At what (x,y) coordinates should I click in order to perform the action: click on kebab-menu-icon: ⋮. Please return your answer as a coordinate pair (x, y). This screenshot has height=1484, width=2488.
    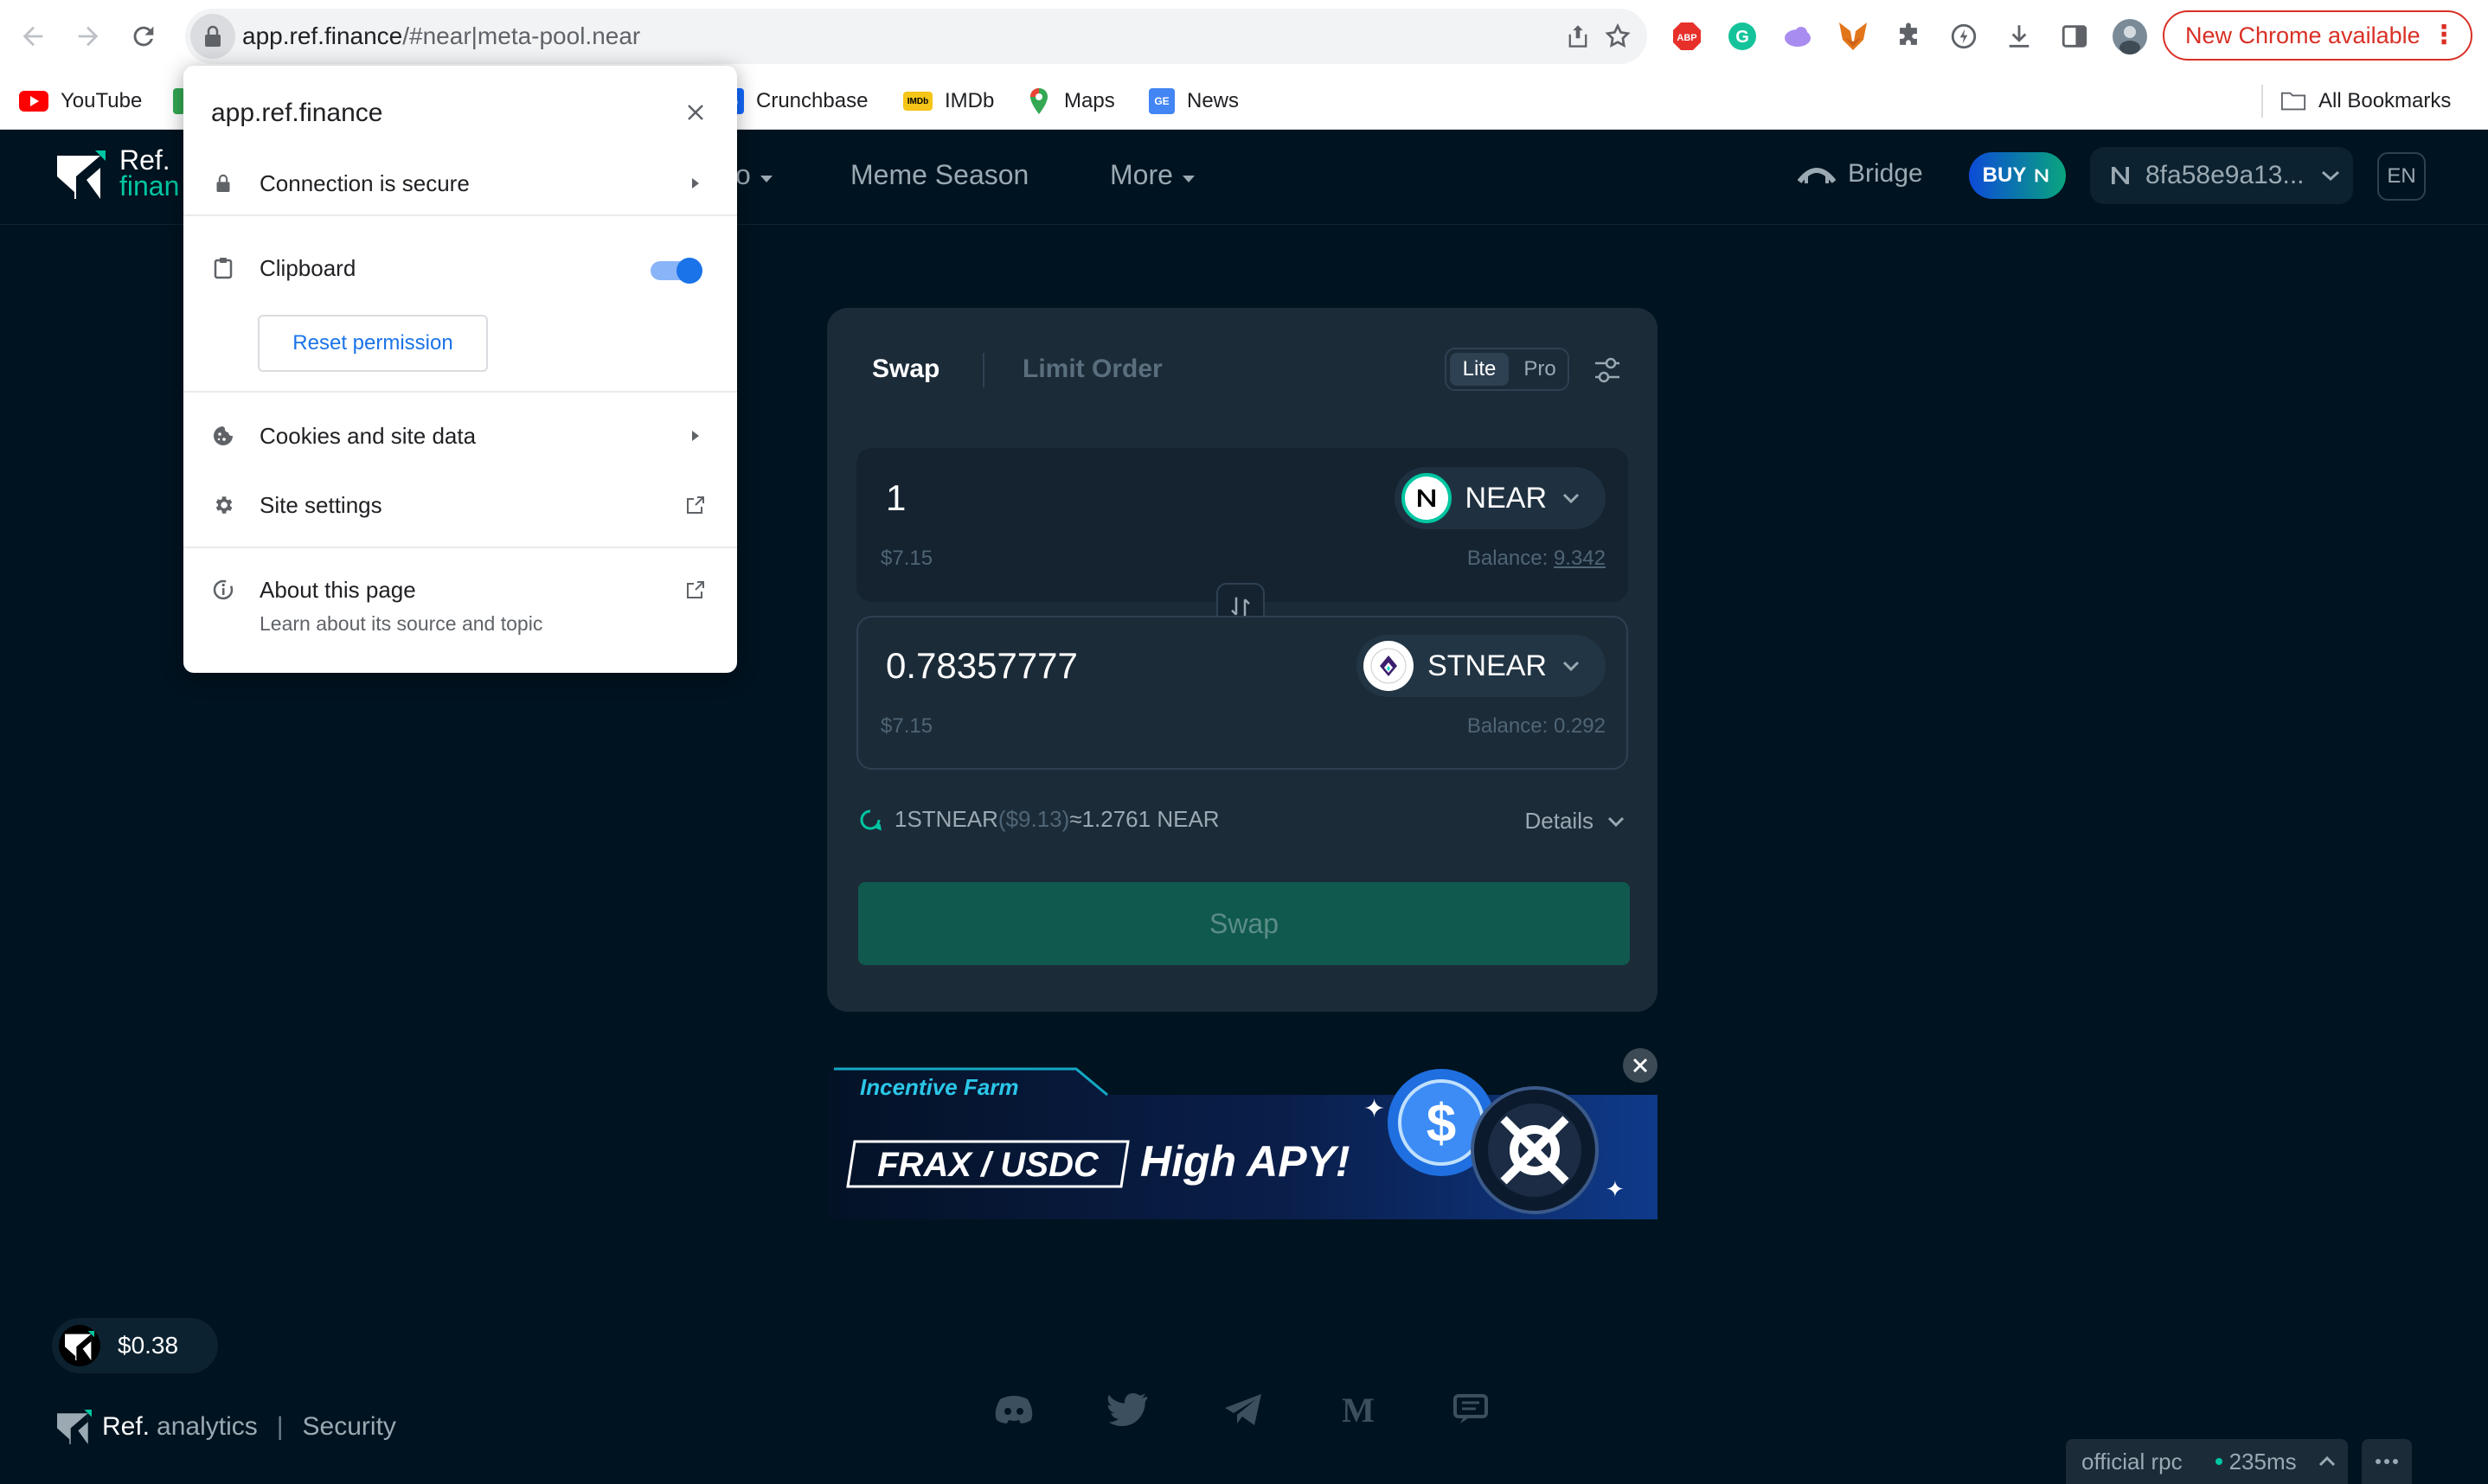
    Looking at the image, I should click on (2444, 35).